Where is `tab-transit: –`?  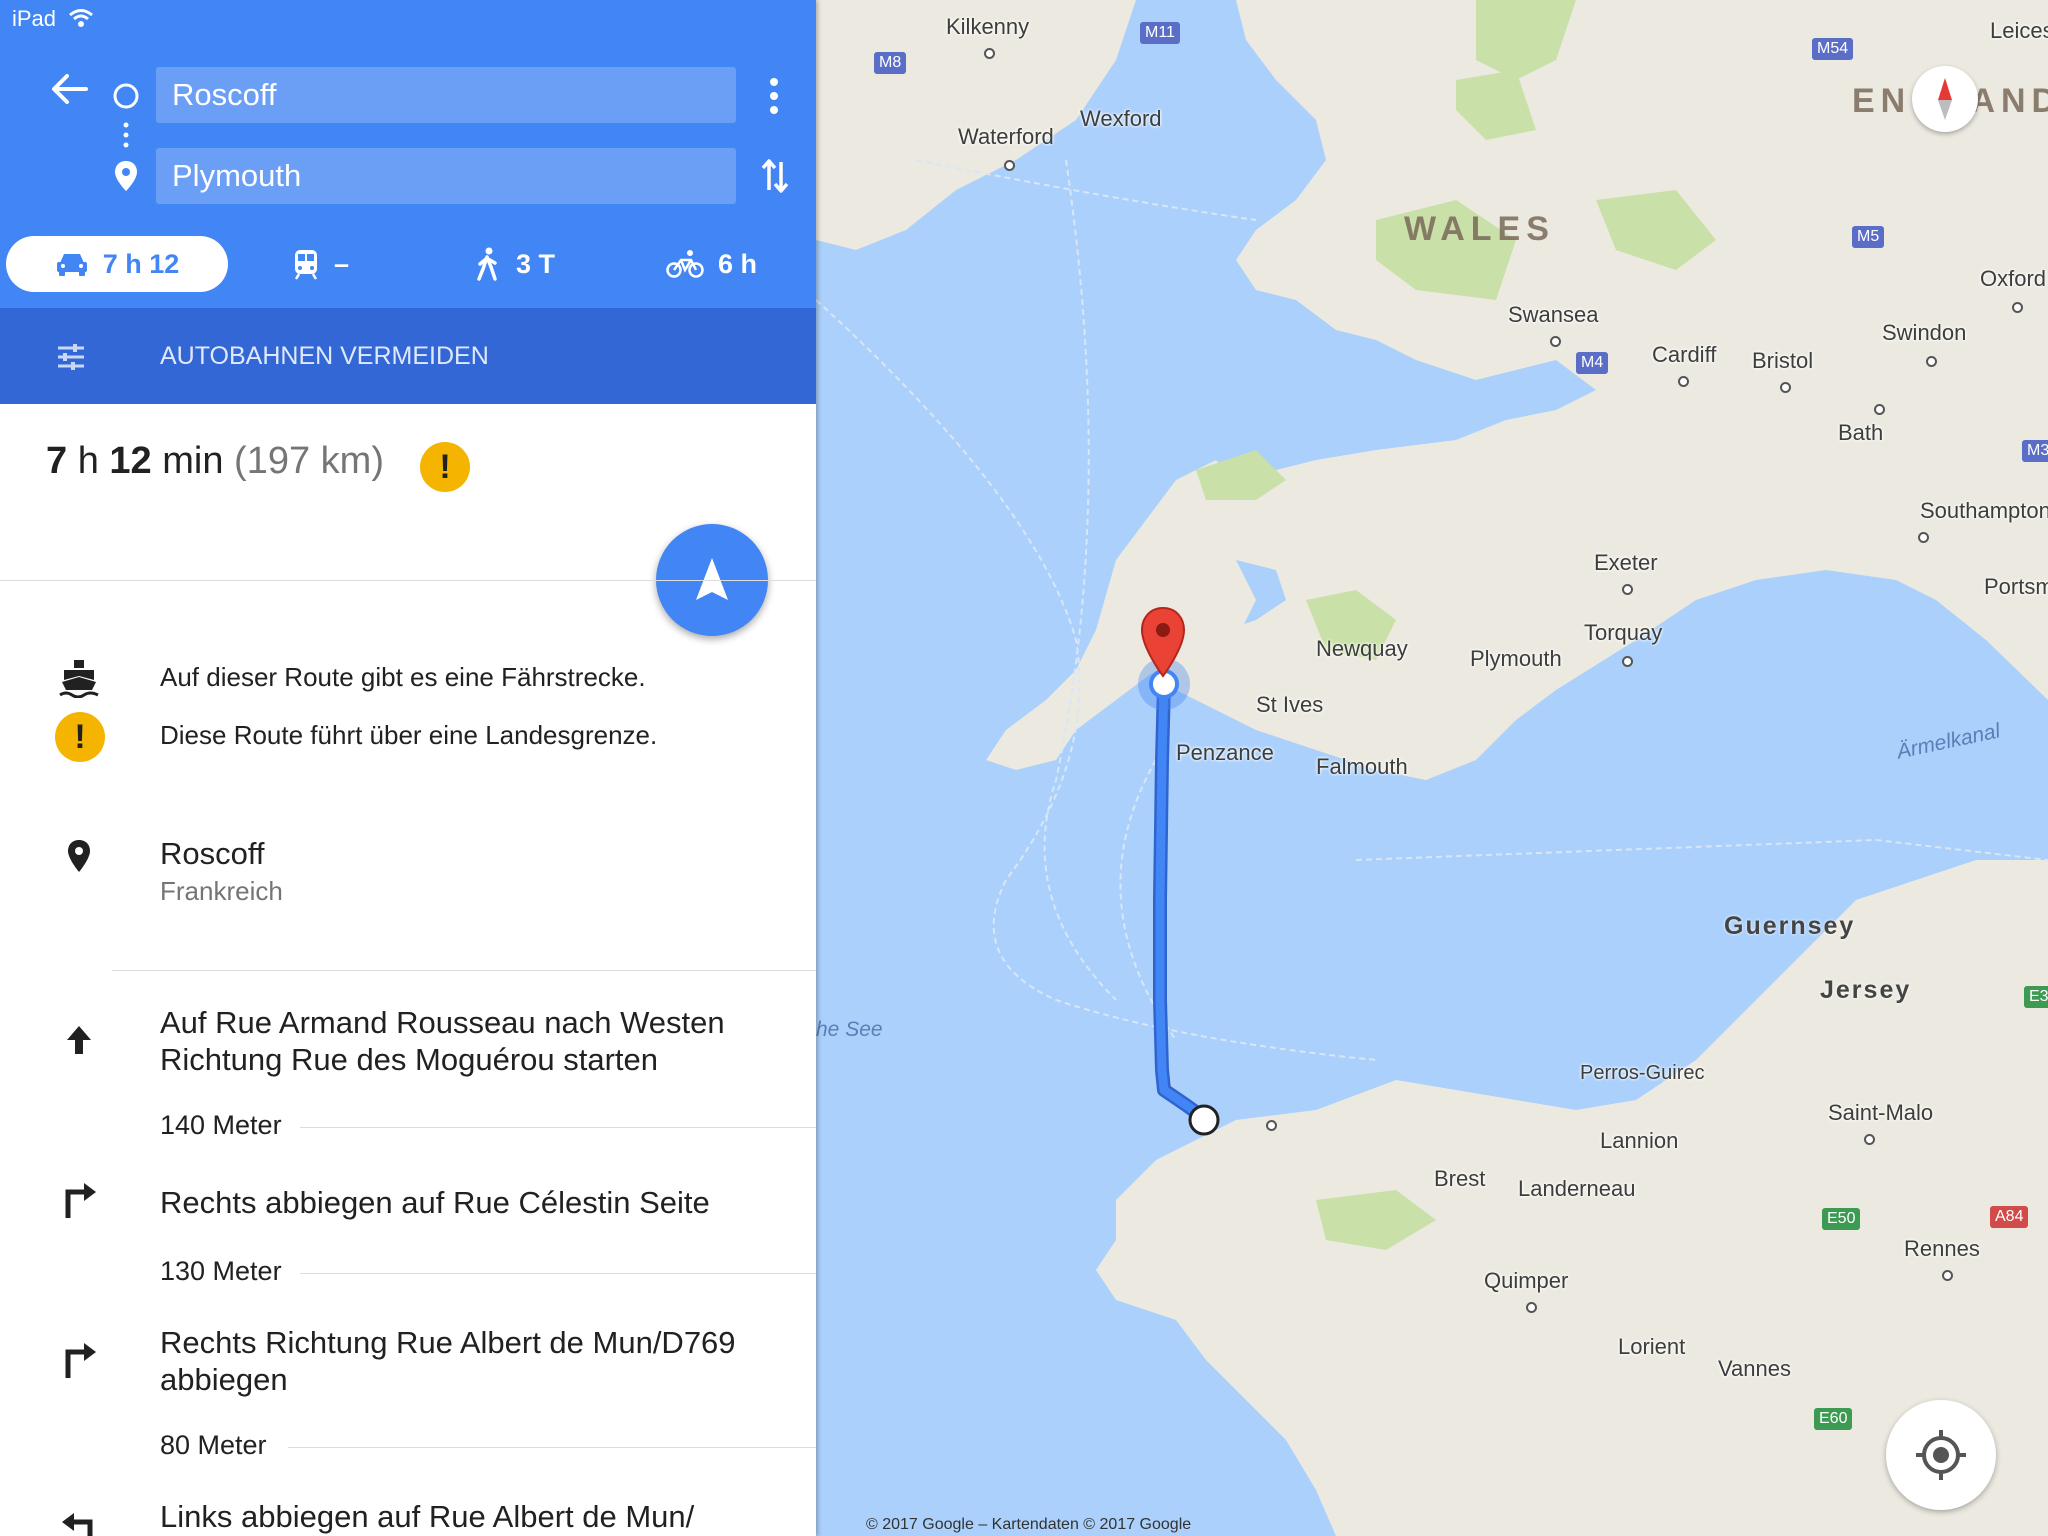
tab-transit: – is located at coordinates (320, 264).